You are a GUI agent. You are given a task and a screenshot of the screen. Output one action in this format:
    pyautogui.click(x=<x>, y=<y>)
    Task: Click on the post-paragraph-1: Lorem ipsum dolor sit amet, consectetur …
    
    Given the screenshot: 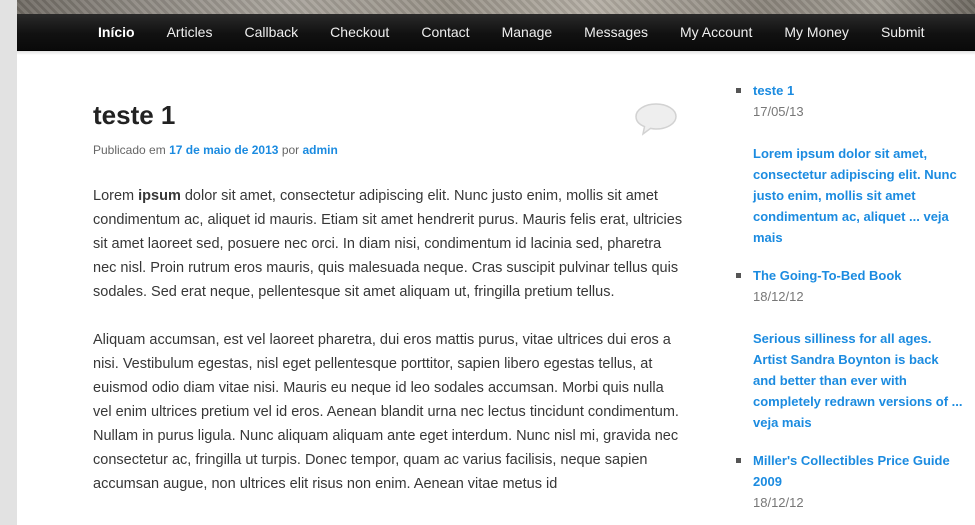 What is the action you would take?
    pyautogui.click(x=388, y=244)
    